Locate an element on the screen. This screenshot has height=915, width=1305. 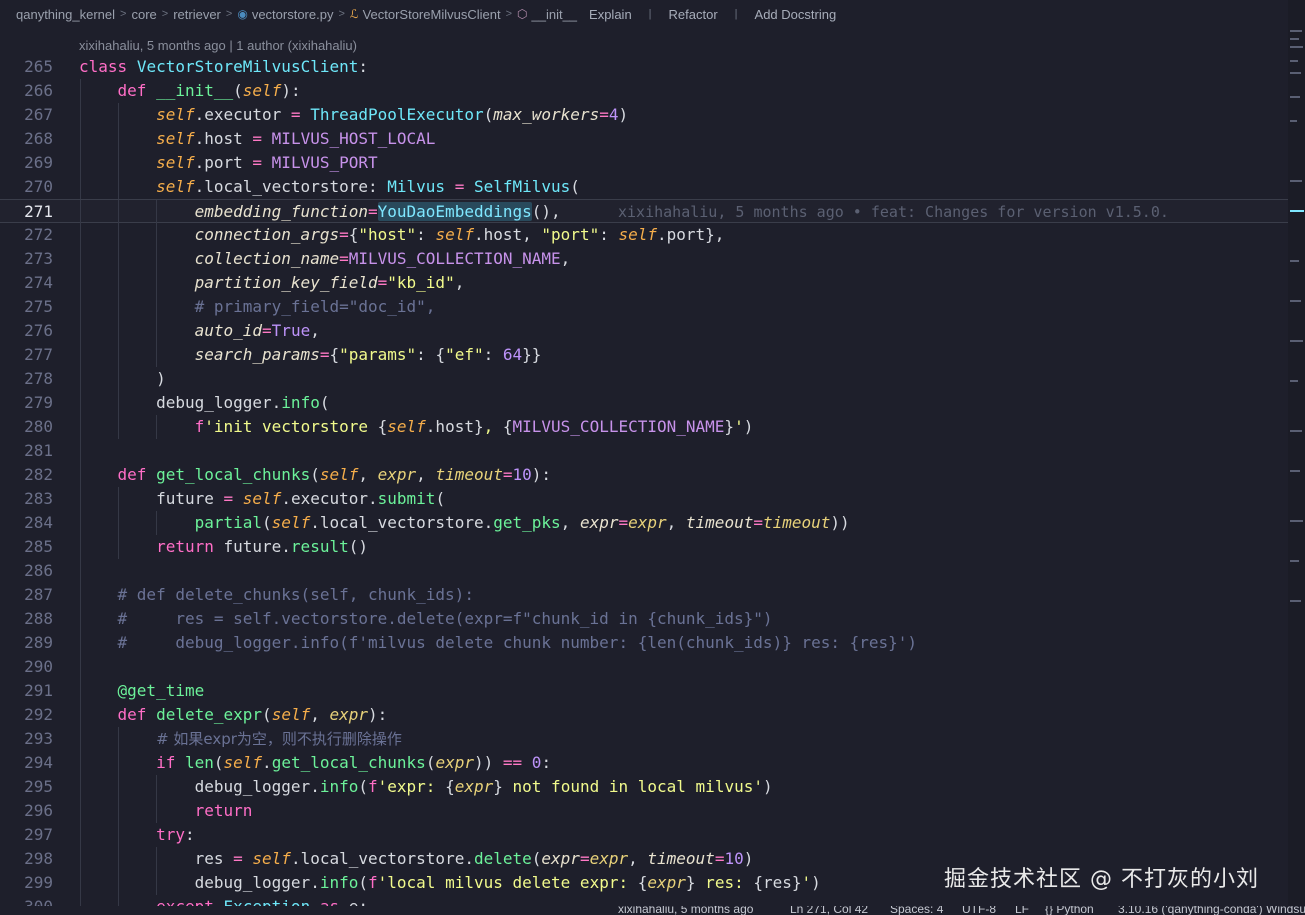
line-number: 265 is located at coordinates (38, 66).